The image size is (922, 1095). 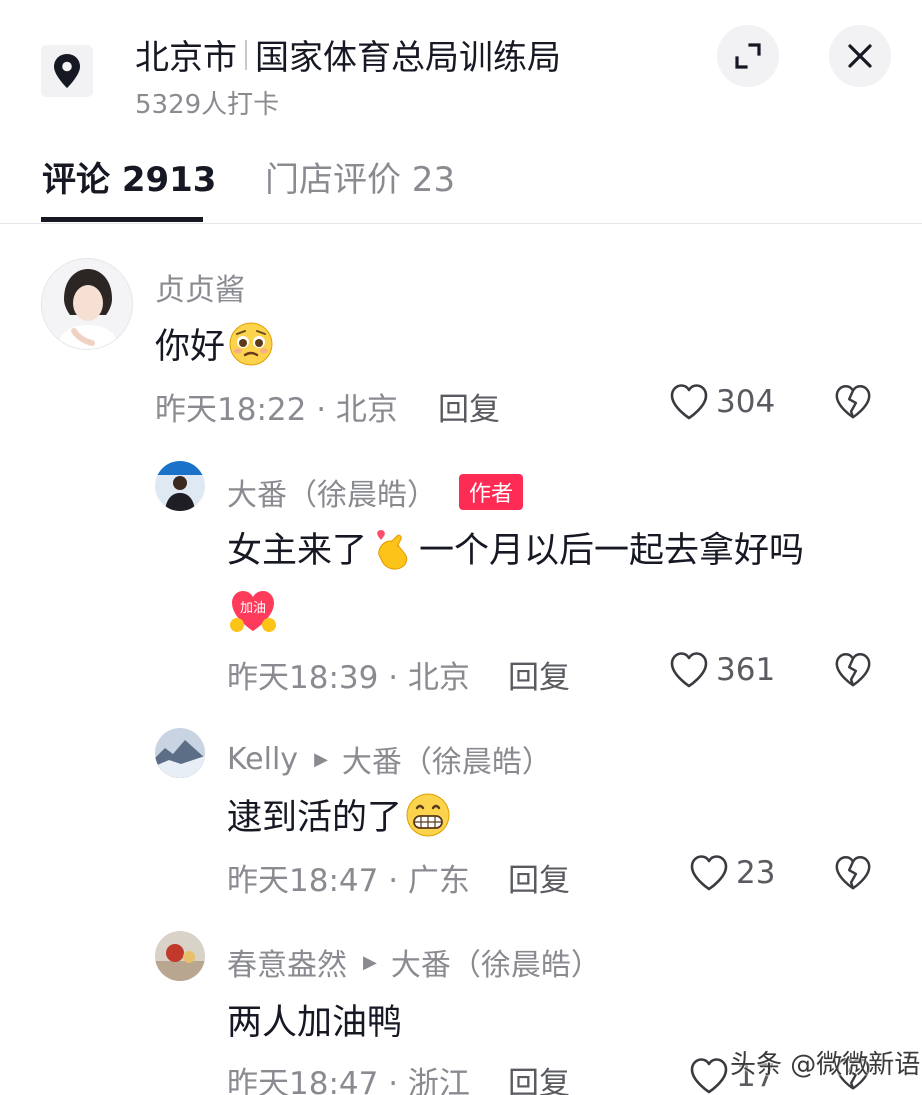 I want to click on comment-text-content-2: 一个月以后一起去拿好吗, so click(x=612, y=551).